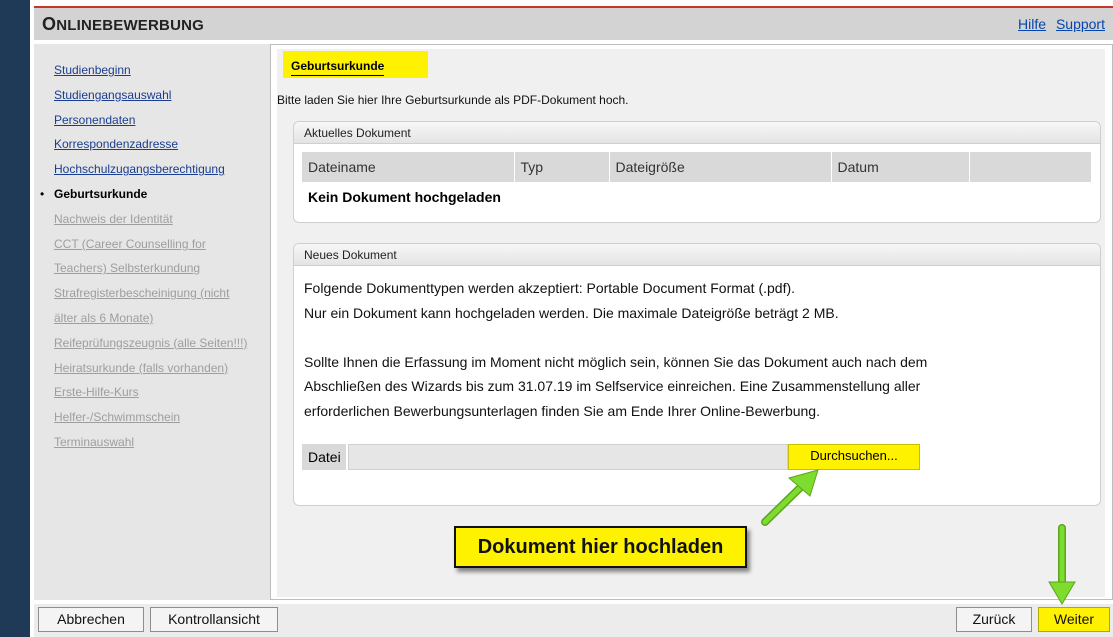 The width and height of the screenshot is (1113, 637). Describe the element at coordinates (568, 457) in the screenshot. I see `file-path-input` at that location.